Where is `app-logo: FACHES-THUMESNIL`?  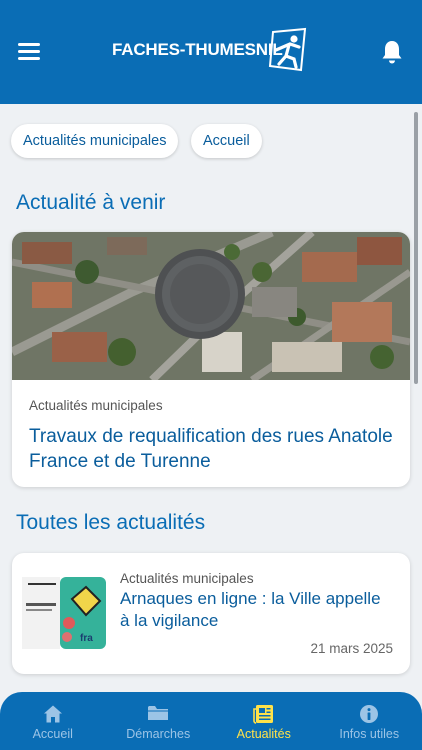 app-logo: FACHES-THUMESNIL is located at coordinates (212, 50).